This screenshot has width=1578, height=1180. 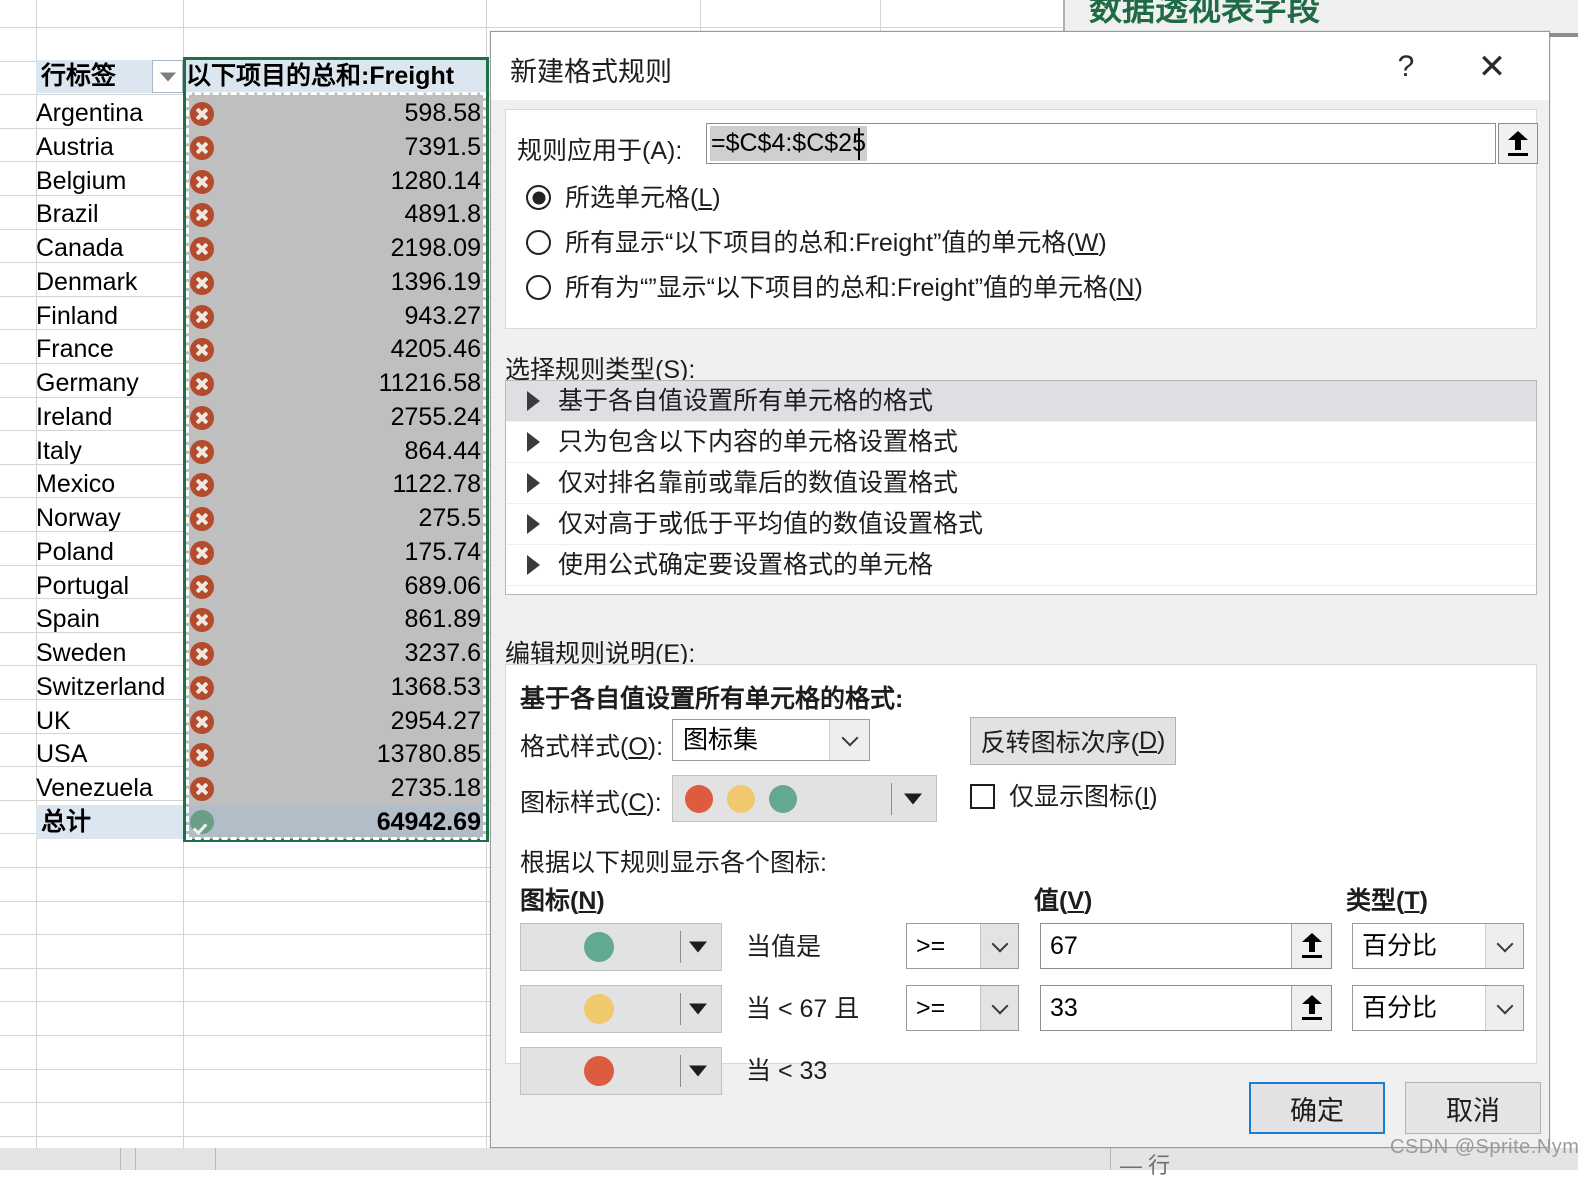 I want to click on format-style-label: 格式样式(O):, so click(x=592, y=747).